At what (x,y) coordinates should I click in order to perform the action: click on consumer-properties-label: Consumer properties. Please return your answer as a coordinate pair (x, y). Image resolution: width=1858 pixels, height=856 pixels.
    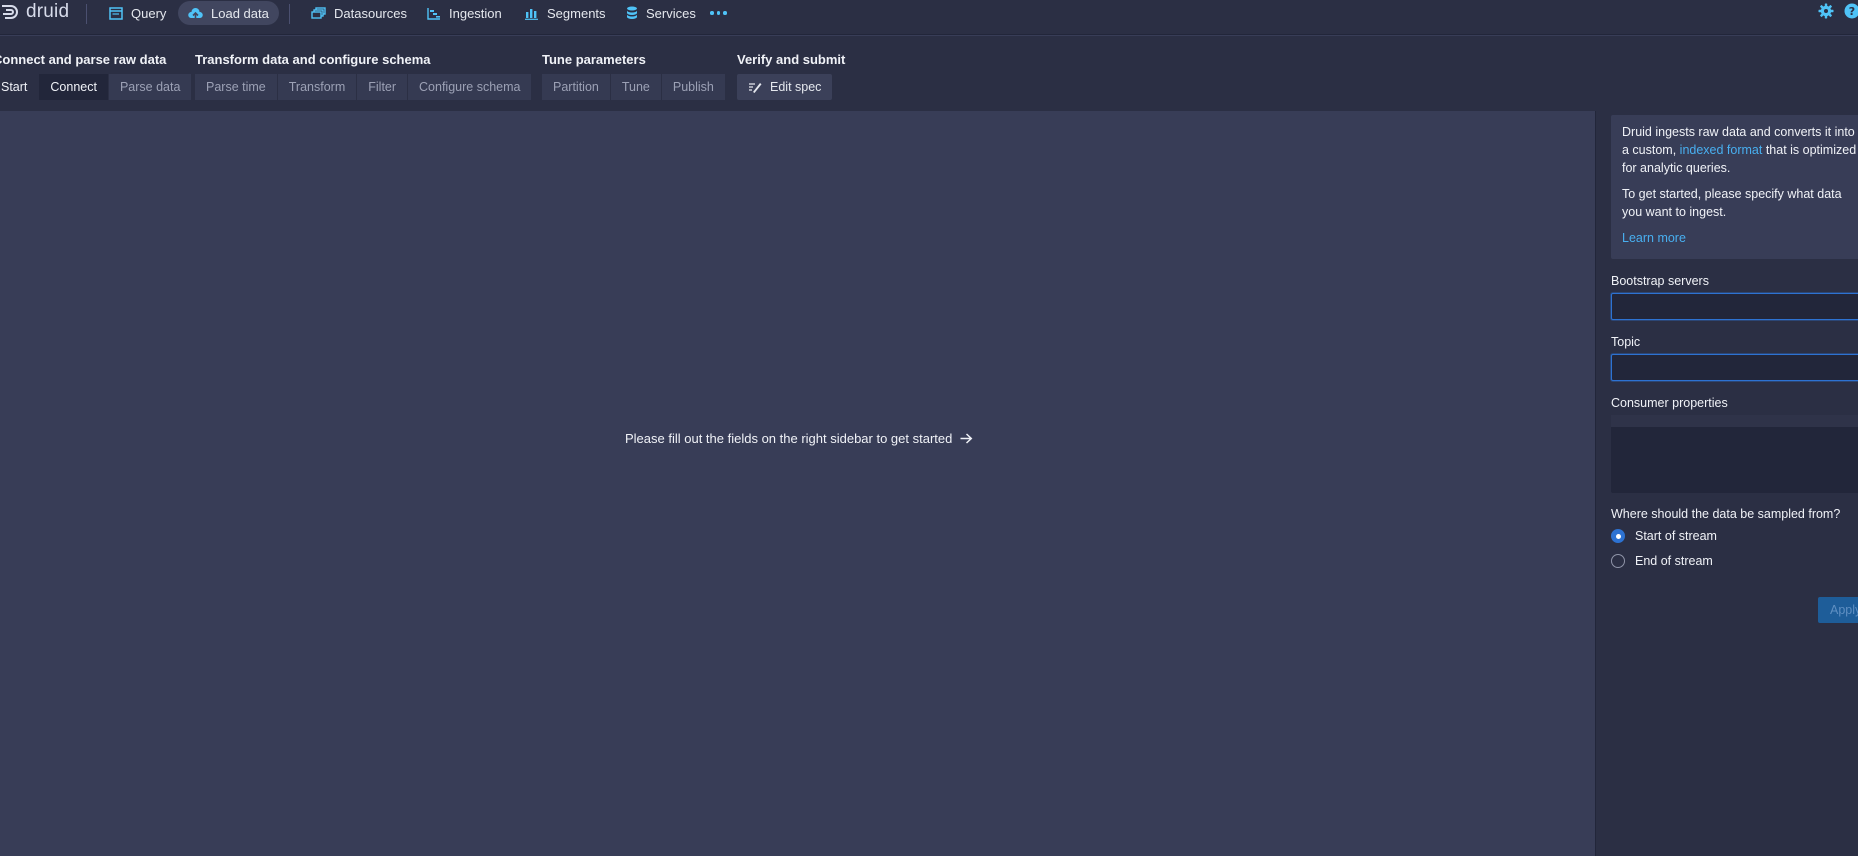
    Looking at the image, I should click on (1669, 403).